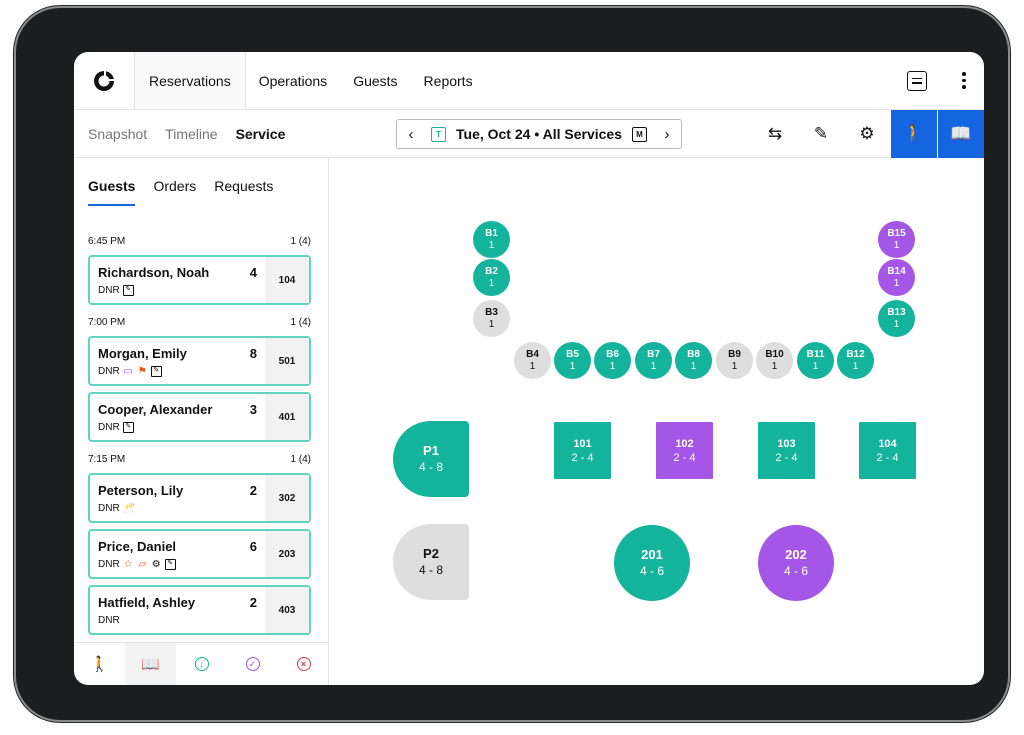 The image size is (1024, 735). Describe the element at coordinates (253, 272) in the screenshot. I see `party-size: 4` at that location.